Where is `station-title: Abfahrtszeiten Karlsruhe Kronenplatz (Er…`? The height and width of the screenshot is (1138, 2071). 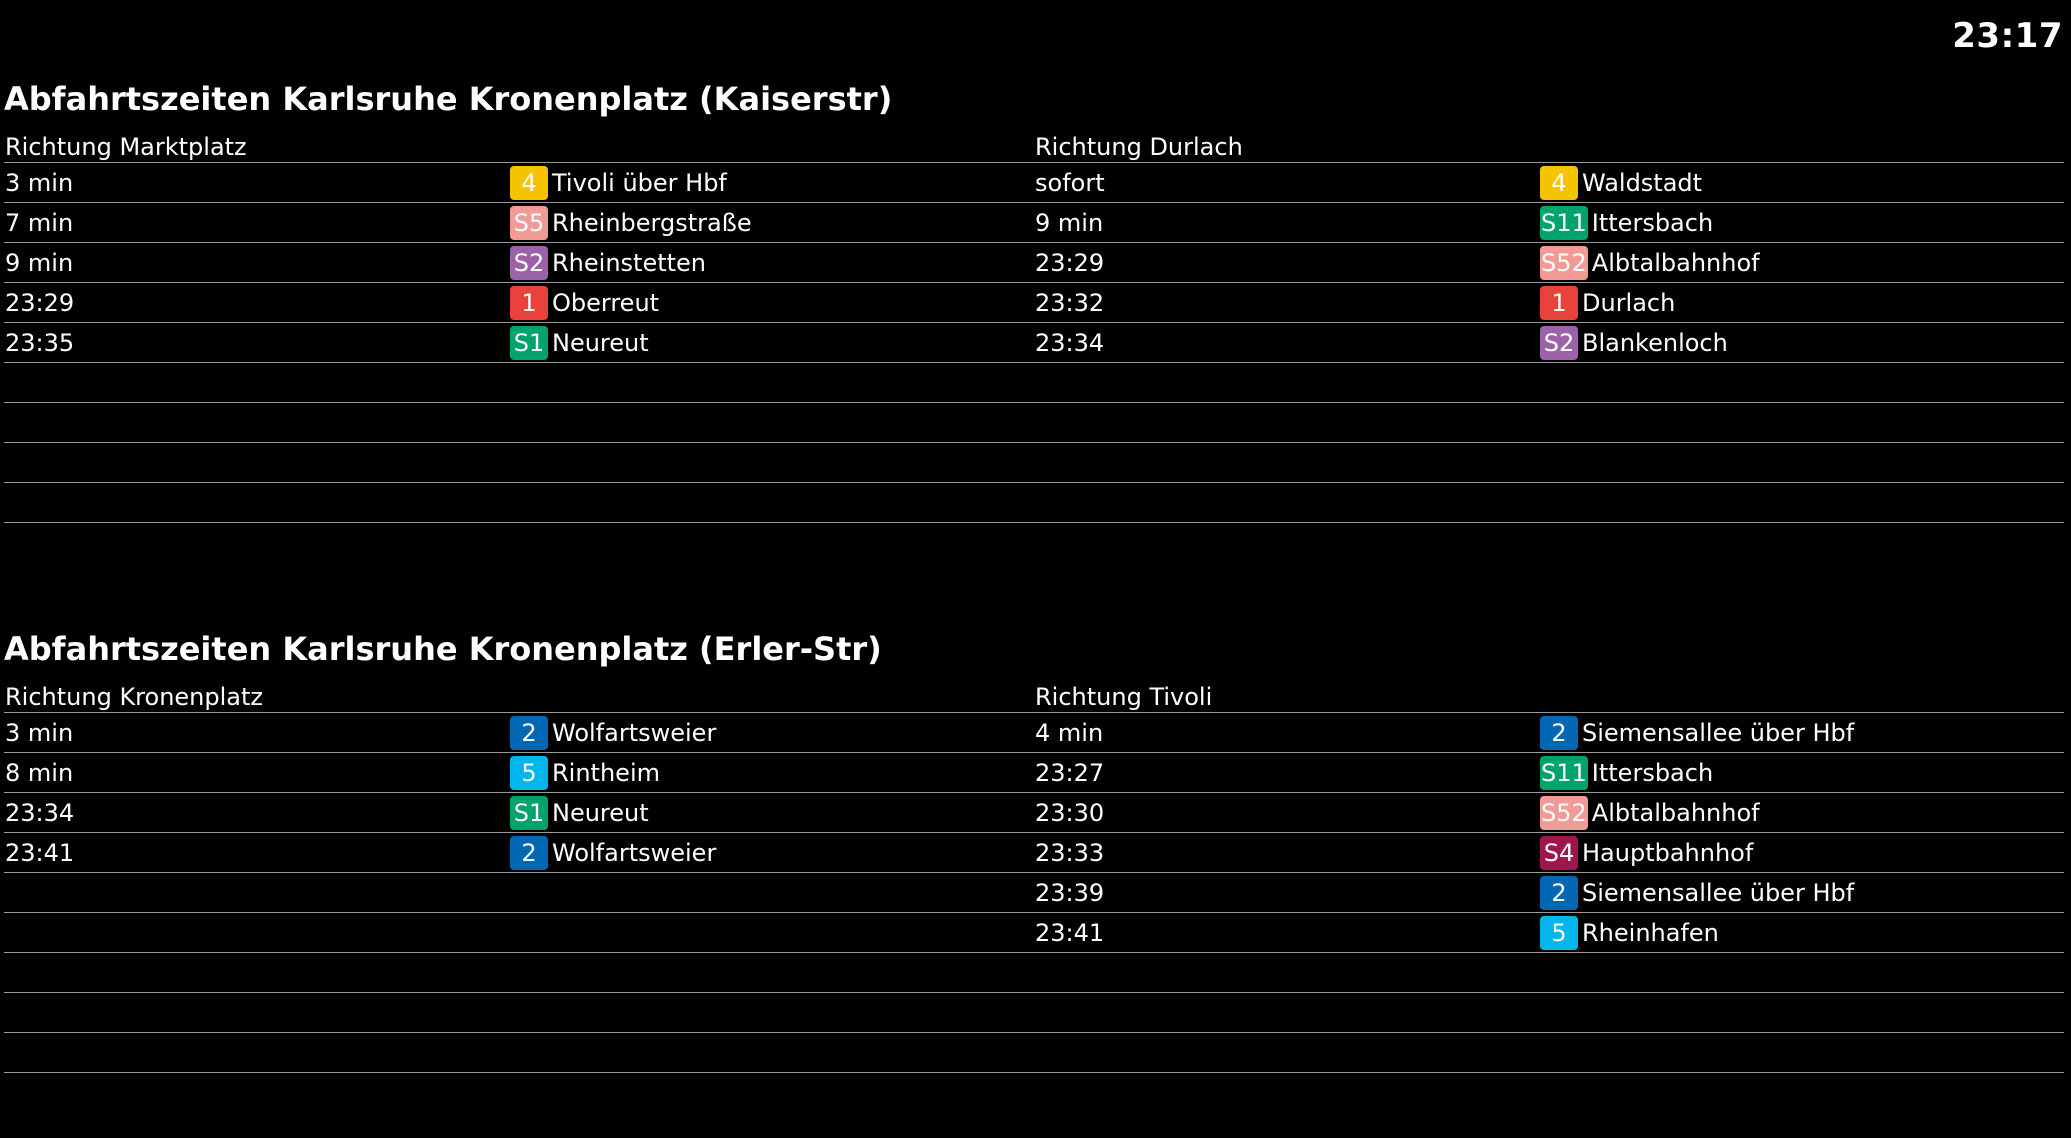
station-title: Abfahrtszeiten Karlsruhe Kronenplatz (Er… is located at coordinates (443, 649).